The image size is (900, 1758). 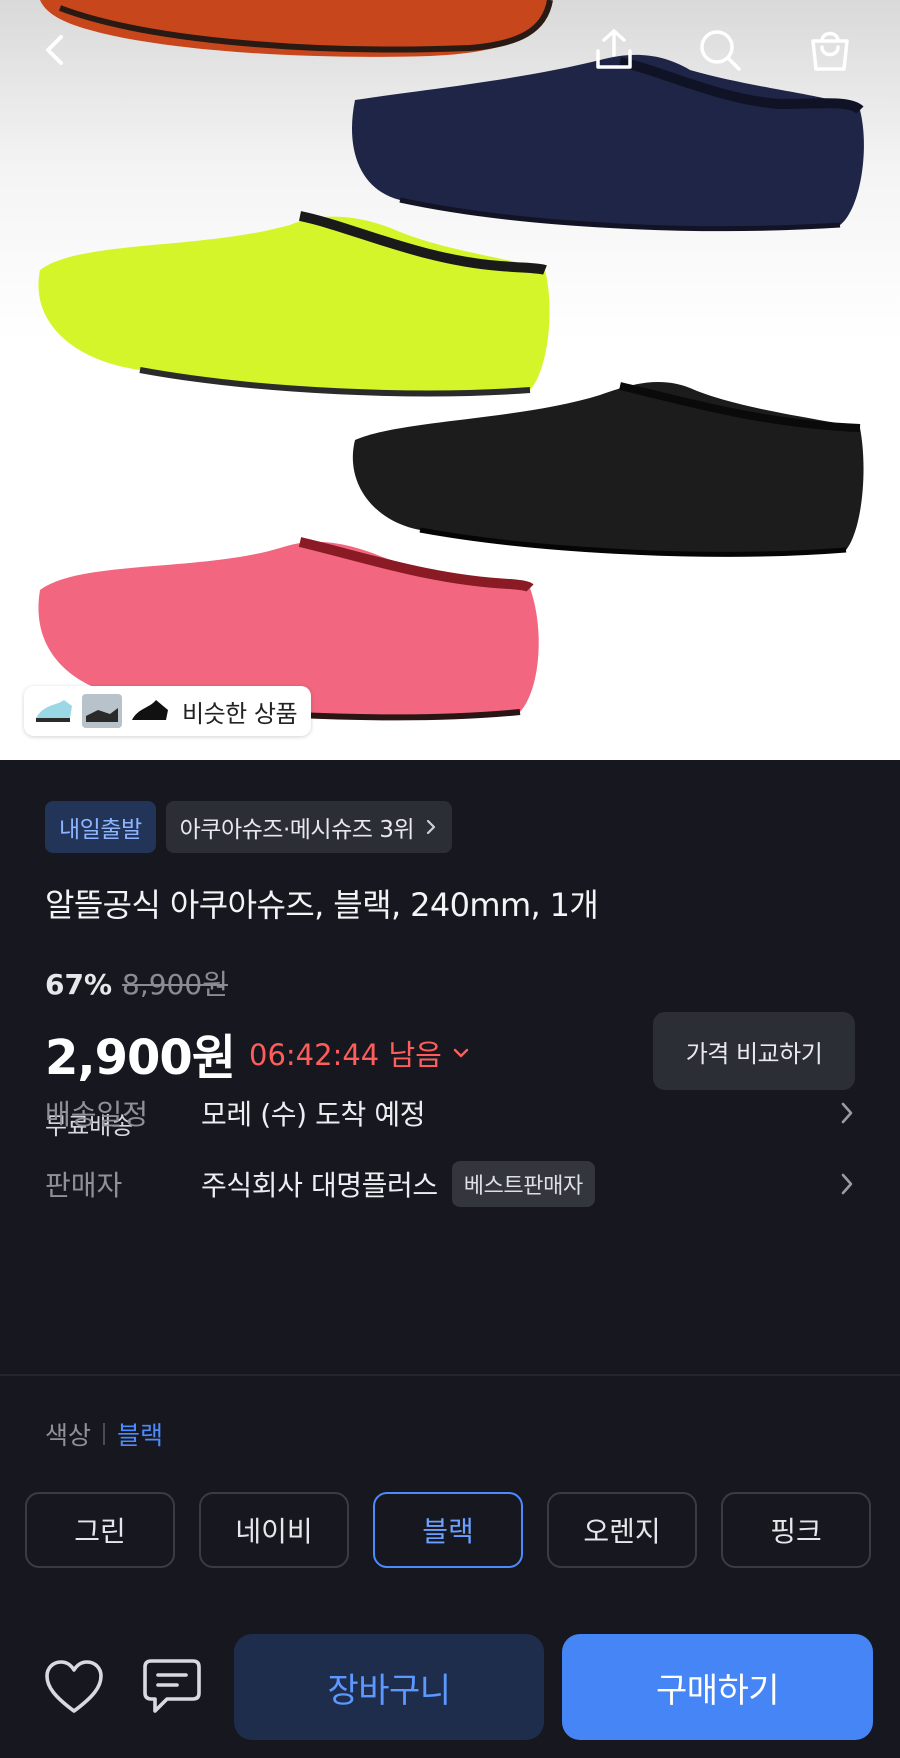 What do you see at coordinates (319, 1185) in the screenshot?
I see `seller-name: 주식회사 대명플러스` at bounding box center [319, 1185].